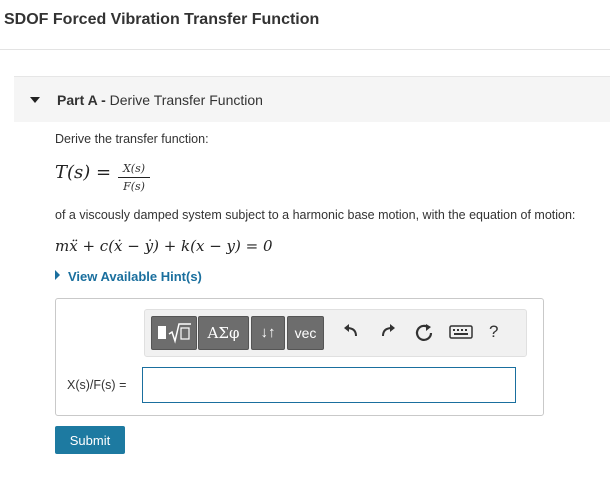  Describe the element at coordinates (97, 385) in the screenshot. I see `answer-label: X(s)/F(s) =` at that location.